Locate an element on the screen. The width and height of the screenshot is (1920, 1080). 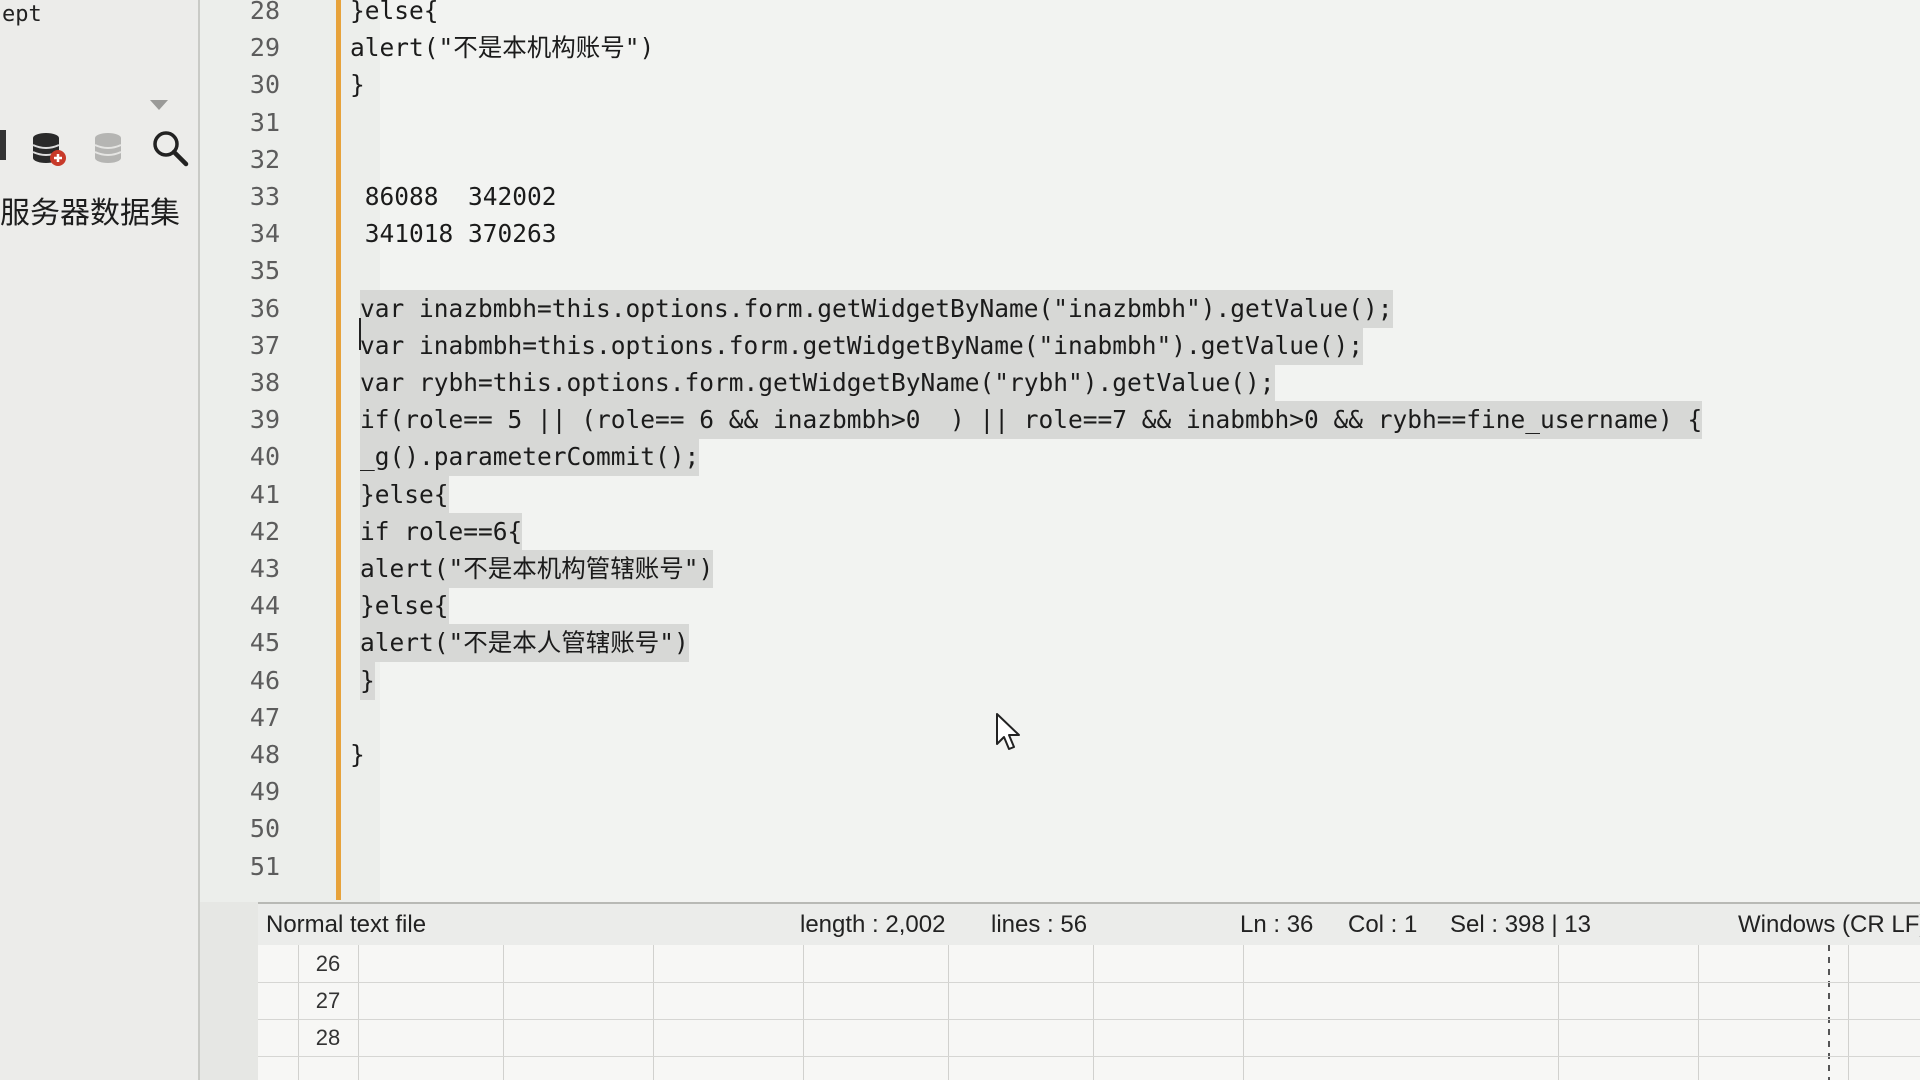
line-number: 37 is located at coordinates (264, 345).